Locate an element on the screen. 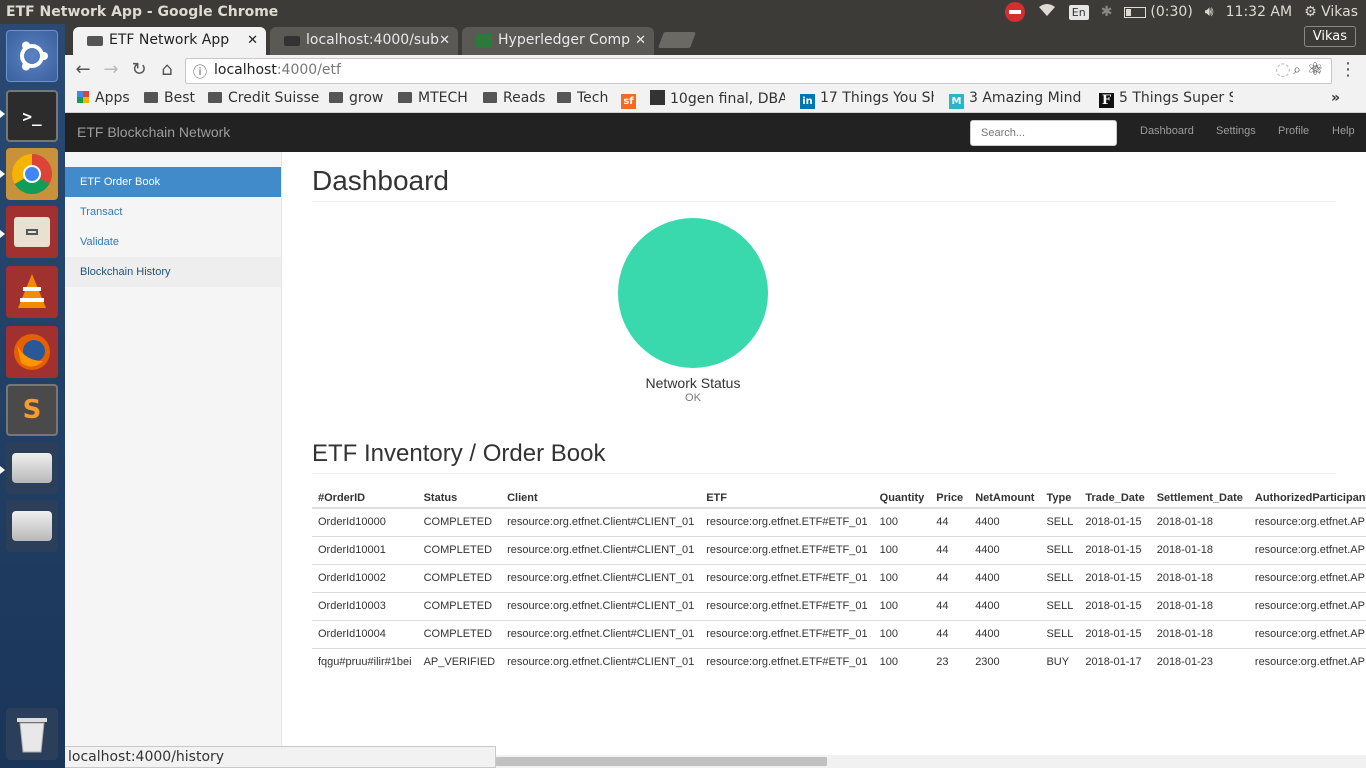  column-header: #OrderID is located at coordinates (365, 495).